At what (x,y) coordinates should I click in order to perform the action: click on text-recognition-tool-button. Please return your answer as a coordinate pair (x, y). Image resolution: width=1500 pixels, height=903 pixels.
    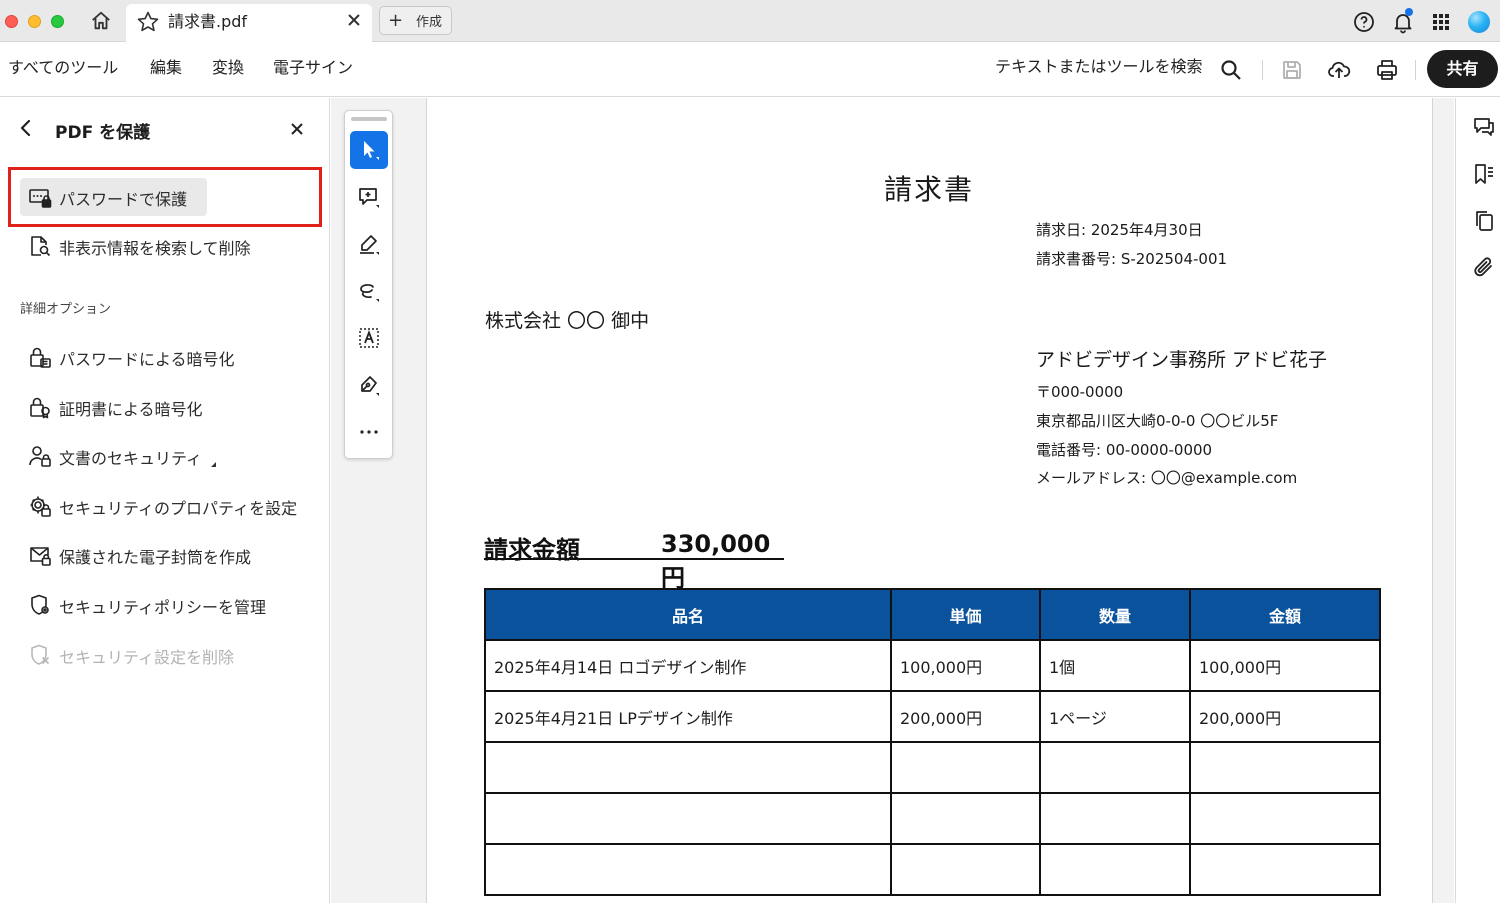
    Looking at the image, I should click on (369, 338).